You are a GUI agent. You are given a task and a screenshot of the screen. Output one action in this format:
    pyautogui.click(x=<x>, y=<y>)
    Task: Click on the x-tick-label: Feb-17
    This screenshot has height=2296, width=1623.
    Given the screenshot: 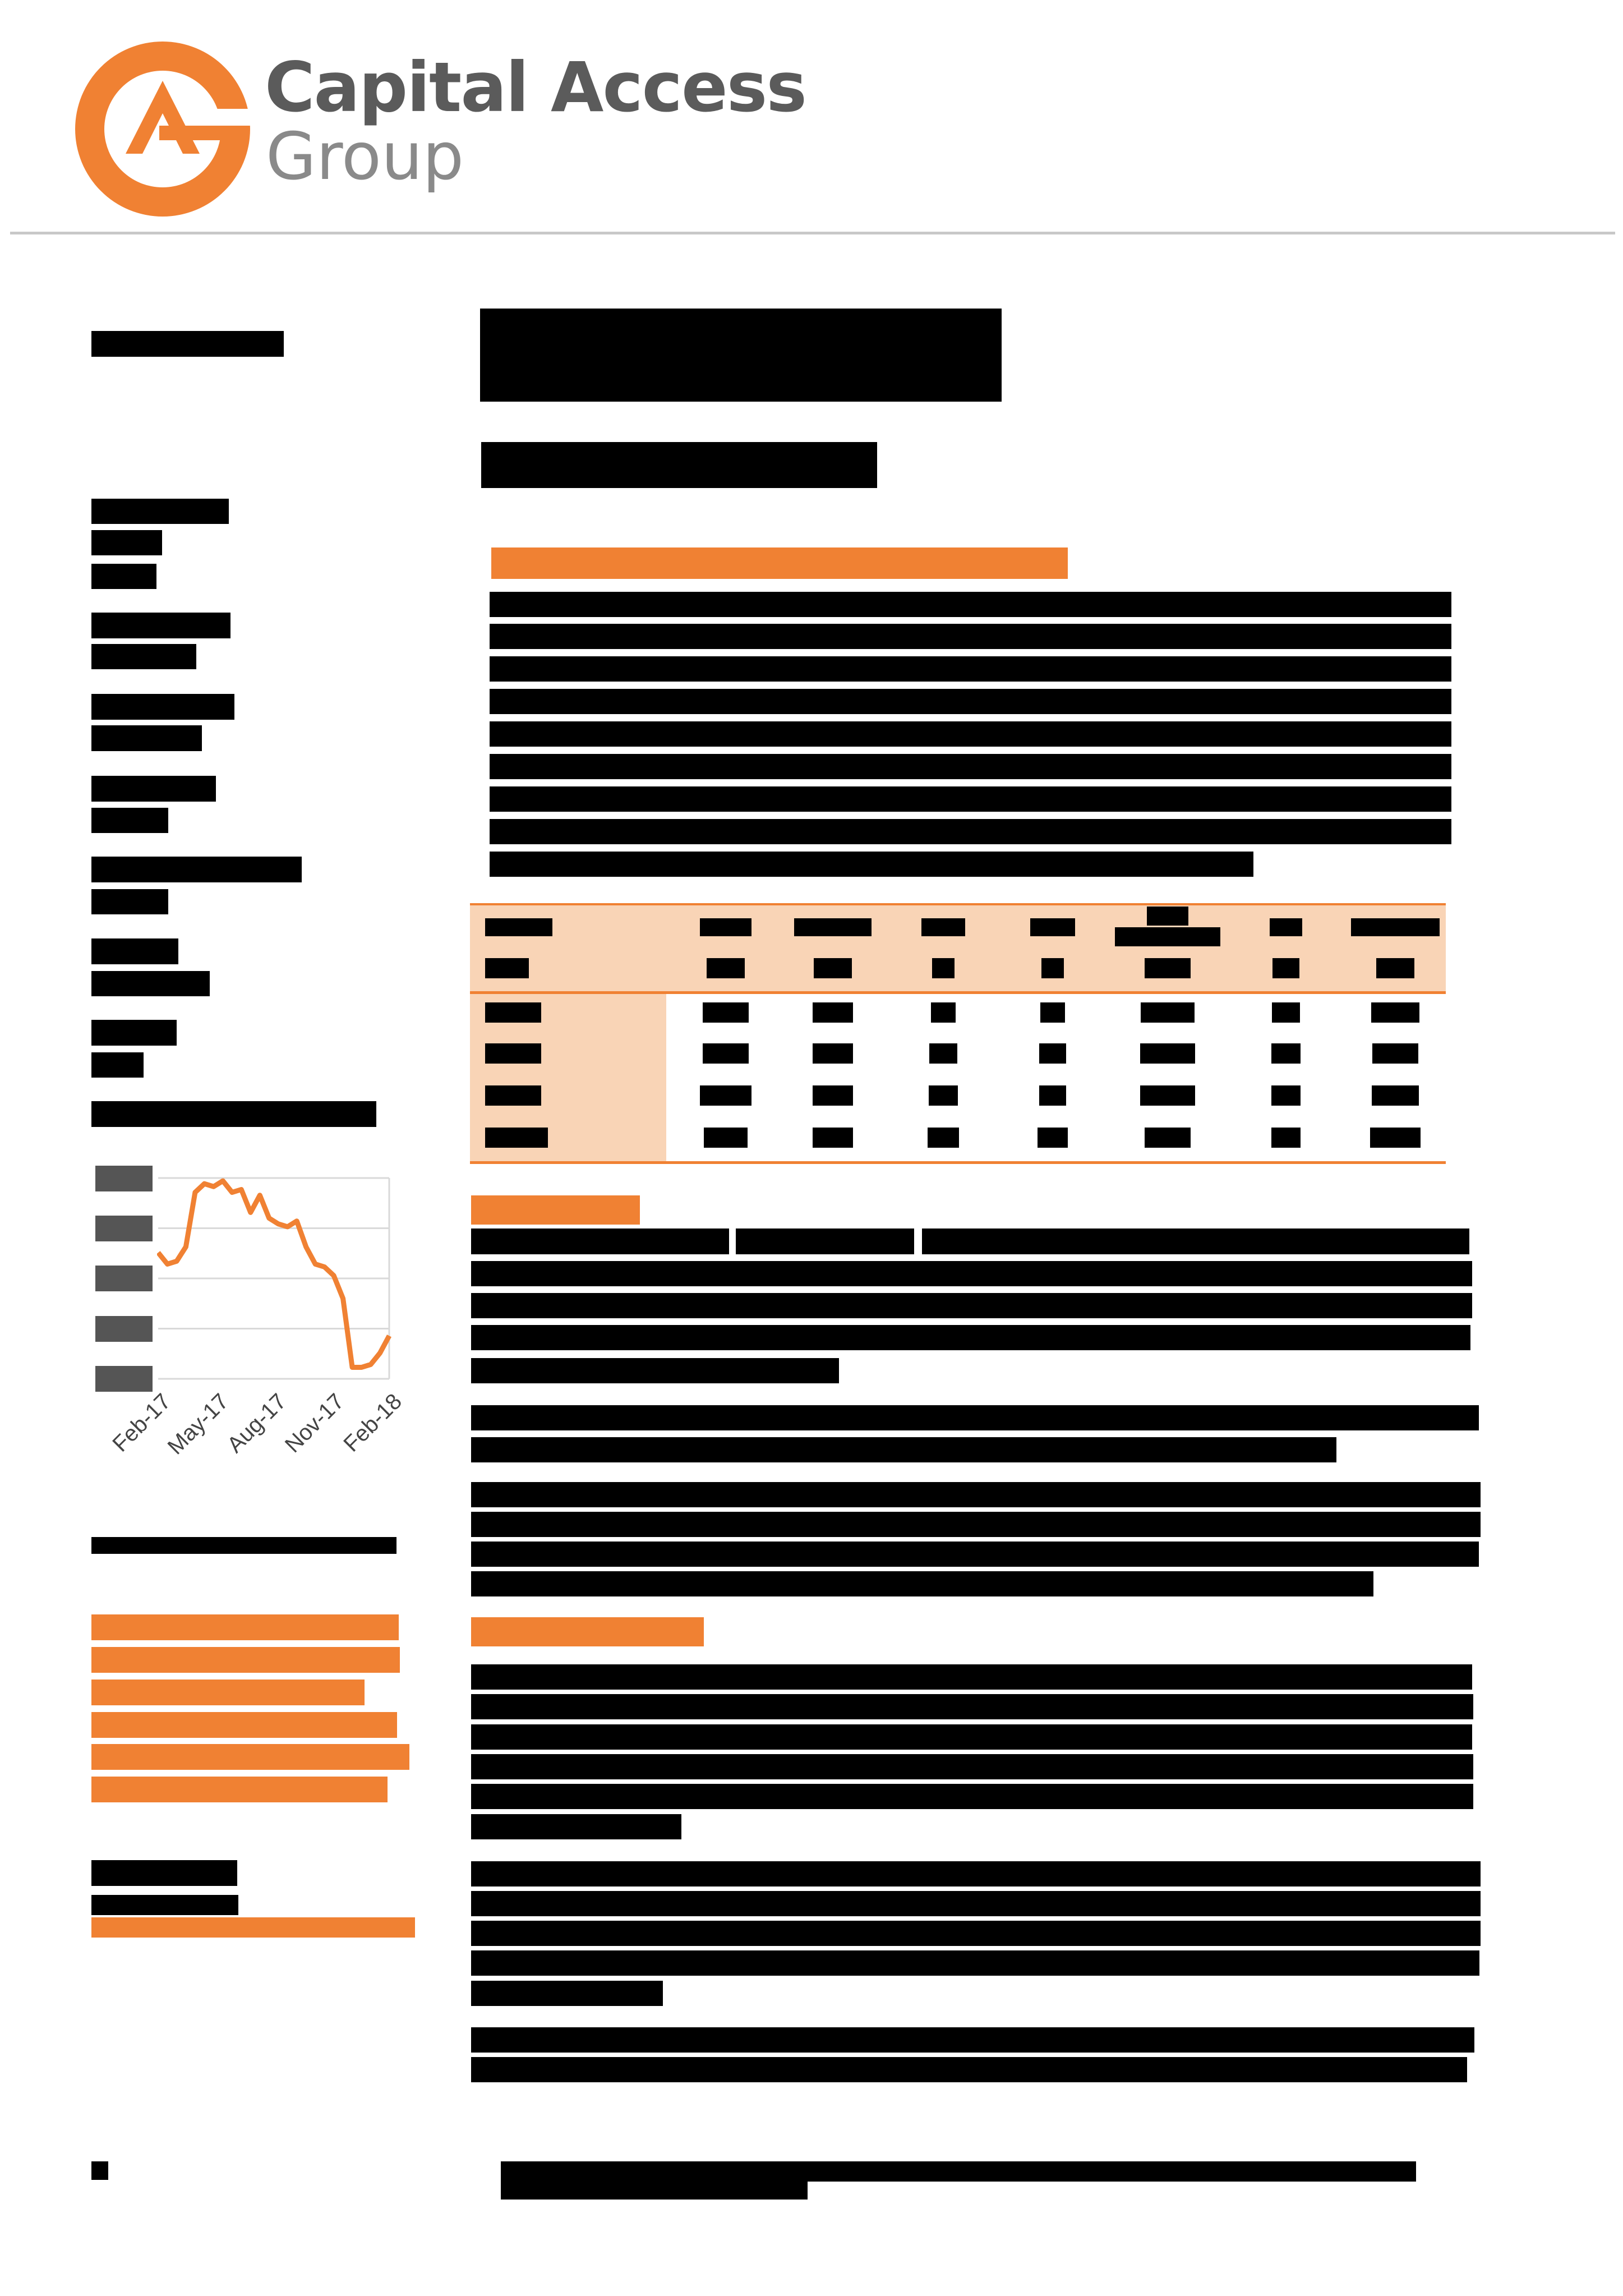 What is the action you would take?
    pyautogui.click(x=142, y=1423)
    